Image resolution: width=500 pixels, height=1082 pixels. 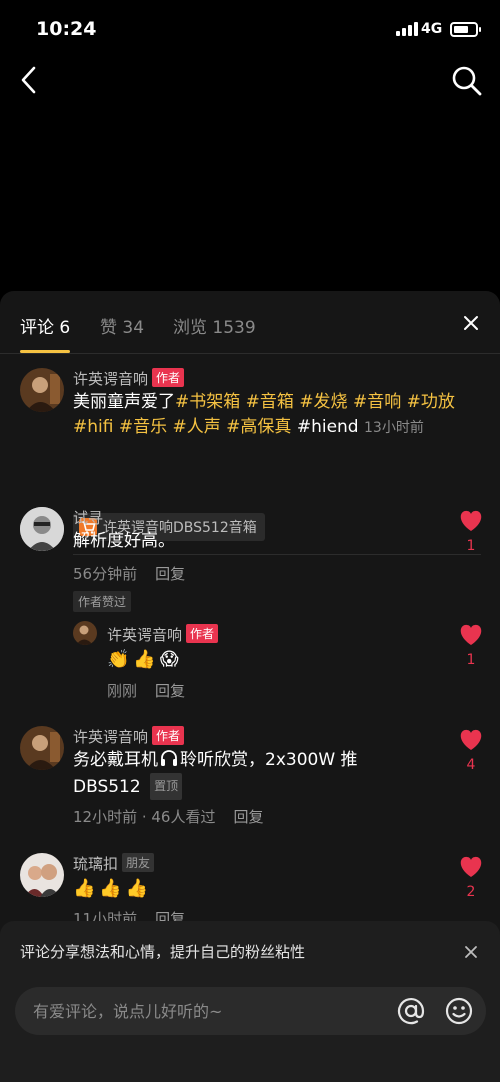 What do you see at coordinates (96, 864) in the screenshot?
I see `author-name: 琉璃扣` at bounding box center [96, 864].